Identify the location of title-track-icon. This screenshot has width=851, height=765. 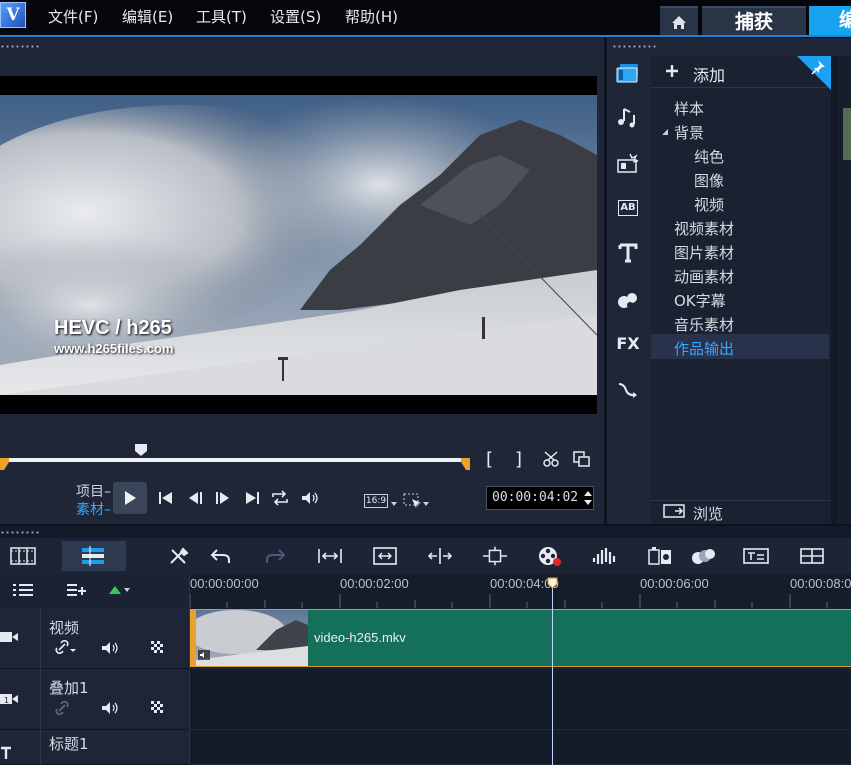
(6, 752).